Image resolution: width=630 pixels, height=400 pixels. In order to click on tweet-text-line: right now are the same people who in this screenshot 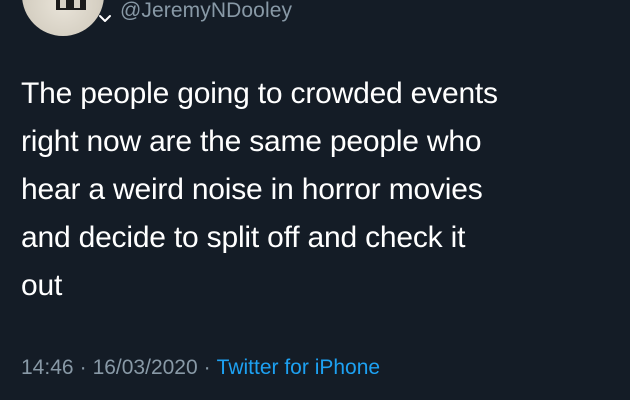, I will do `click(251, 141)`.